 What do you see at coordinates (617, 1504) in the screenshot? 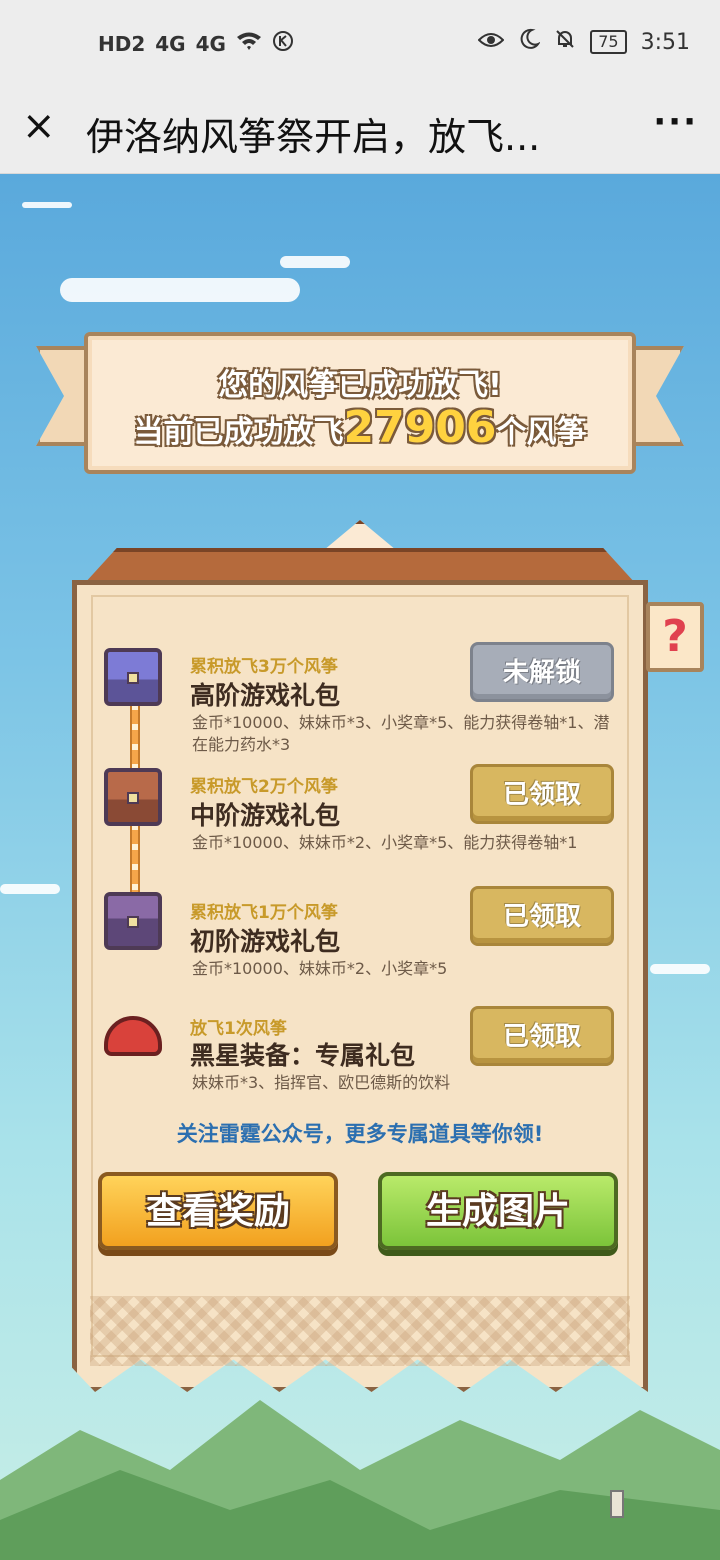
I see `tower-icon` at bounding box center [617, 1504].